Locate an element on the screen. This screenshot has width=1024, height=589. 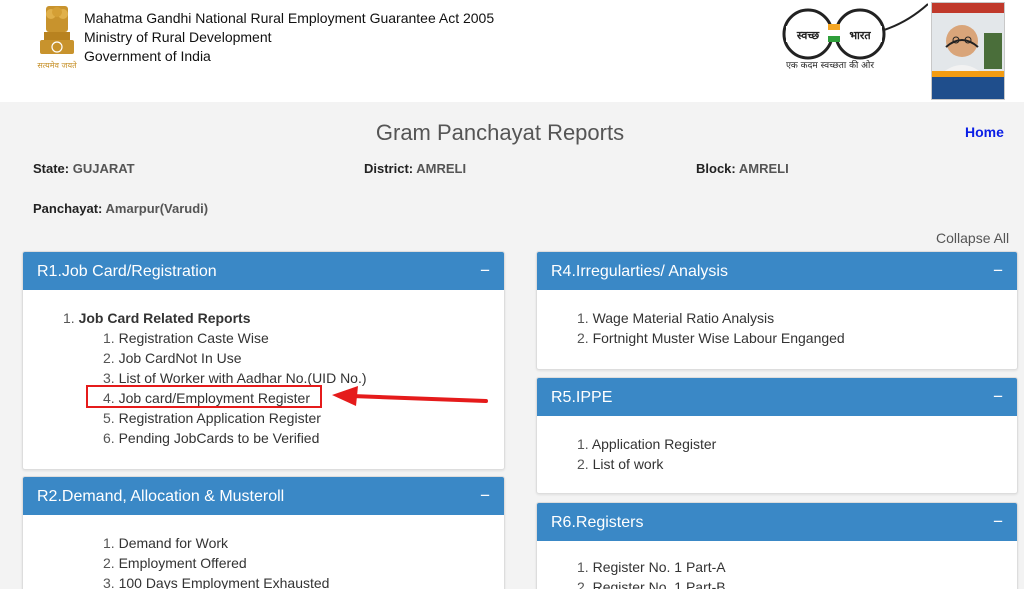
panel-r5-header: R5.IPPE − is located at coordinates (777, 397).